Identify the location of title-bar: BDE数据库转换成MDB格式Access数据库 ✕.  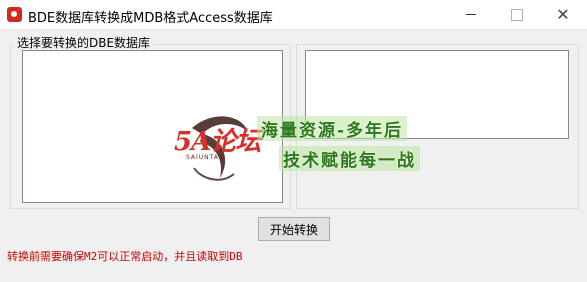
(293, 15).